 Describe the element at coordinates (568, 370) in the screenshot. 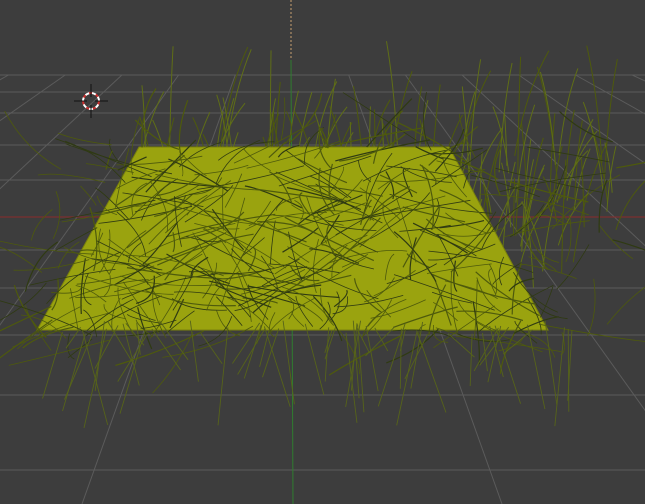

I see `hair-strand` at that location.